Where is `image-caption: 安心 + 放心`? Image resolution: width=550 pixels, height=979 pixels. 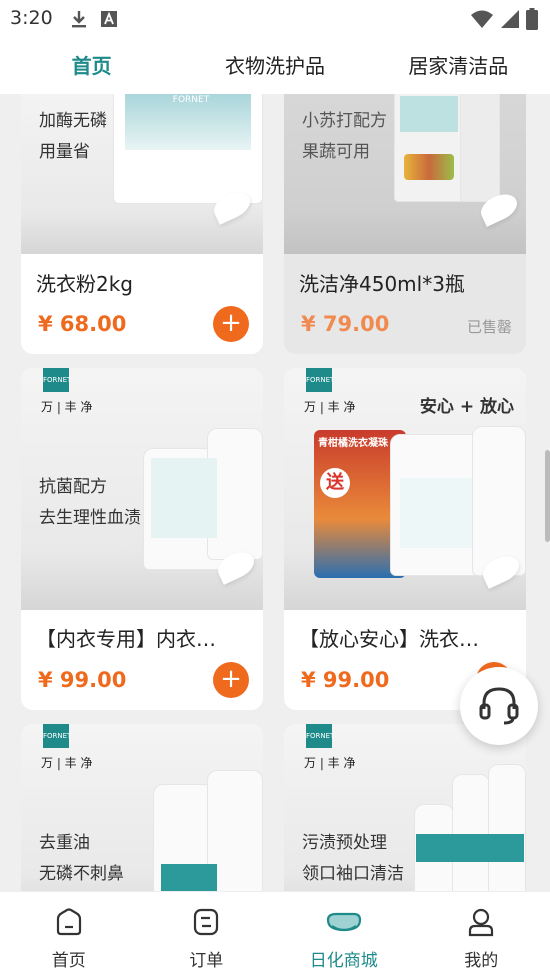 image-caption: 安心 + 放心 is located at coordinates (466, 407).